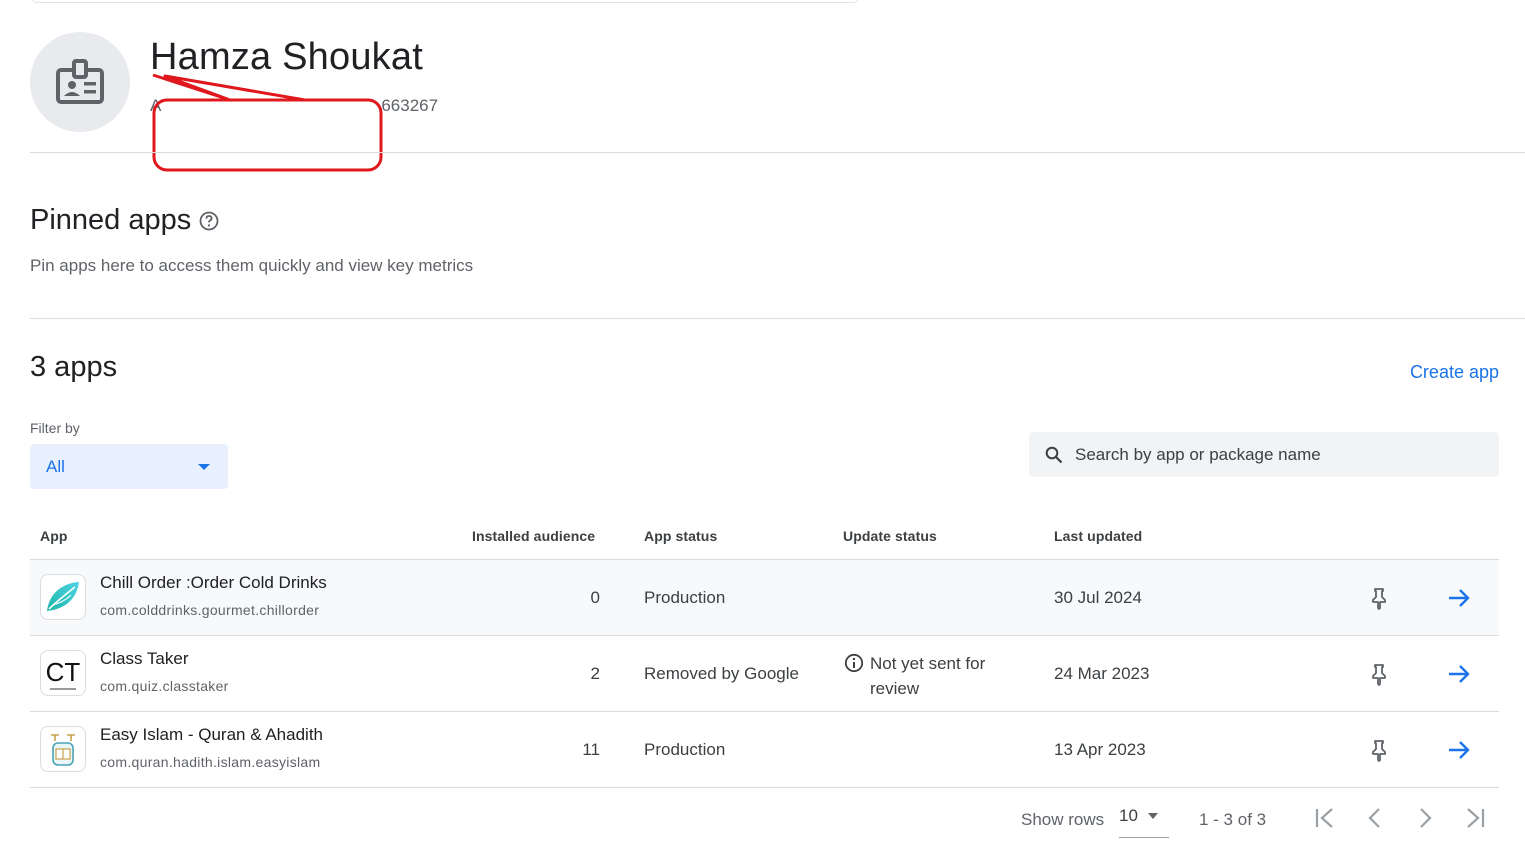 The height and width of the screenshot is (843, 1525). What do you see at coordinates (55, 428) in the screenshot?
I see `filter-label: Filter by` at bounding box center [55, 428].